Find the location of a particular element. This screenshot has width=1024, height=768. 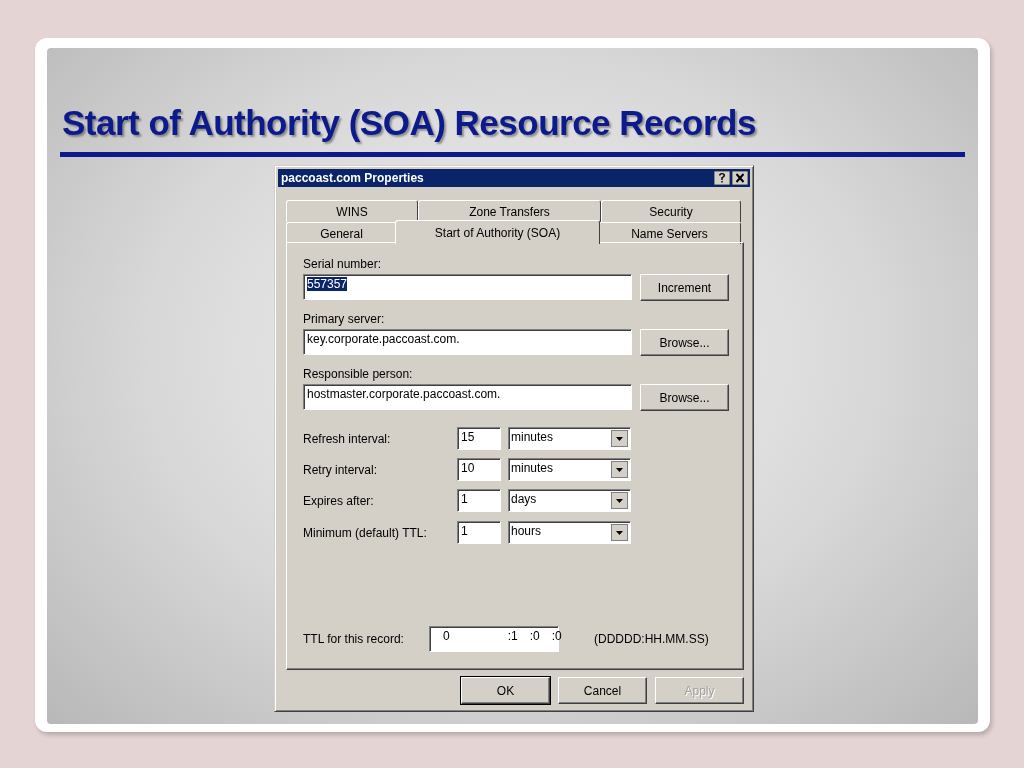

dialog-button: OK is located at coordinates (505, 690).